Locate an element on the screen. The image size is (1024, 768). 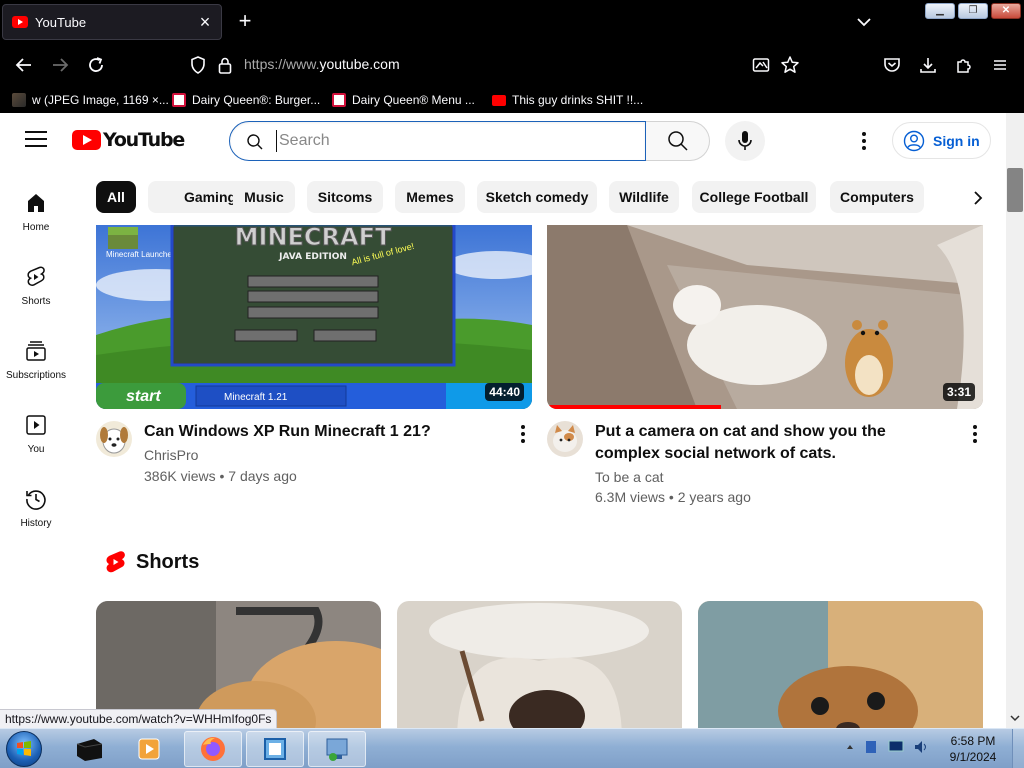
browser-tab-youtube: YouTube × is located at coordinates (112, 22).